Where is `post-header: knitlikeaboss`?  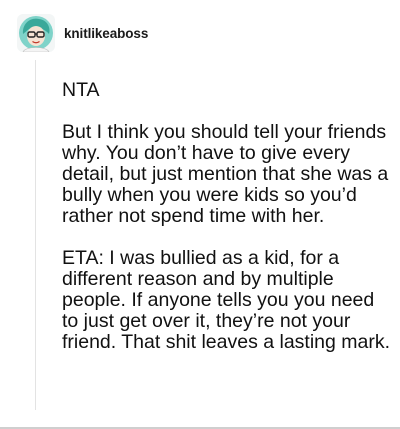
post-header: knitlikeaboss is located at coordinates (82, 33).